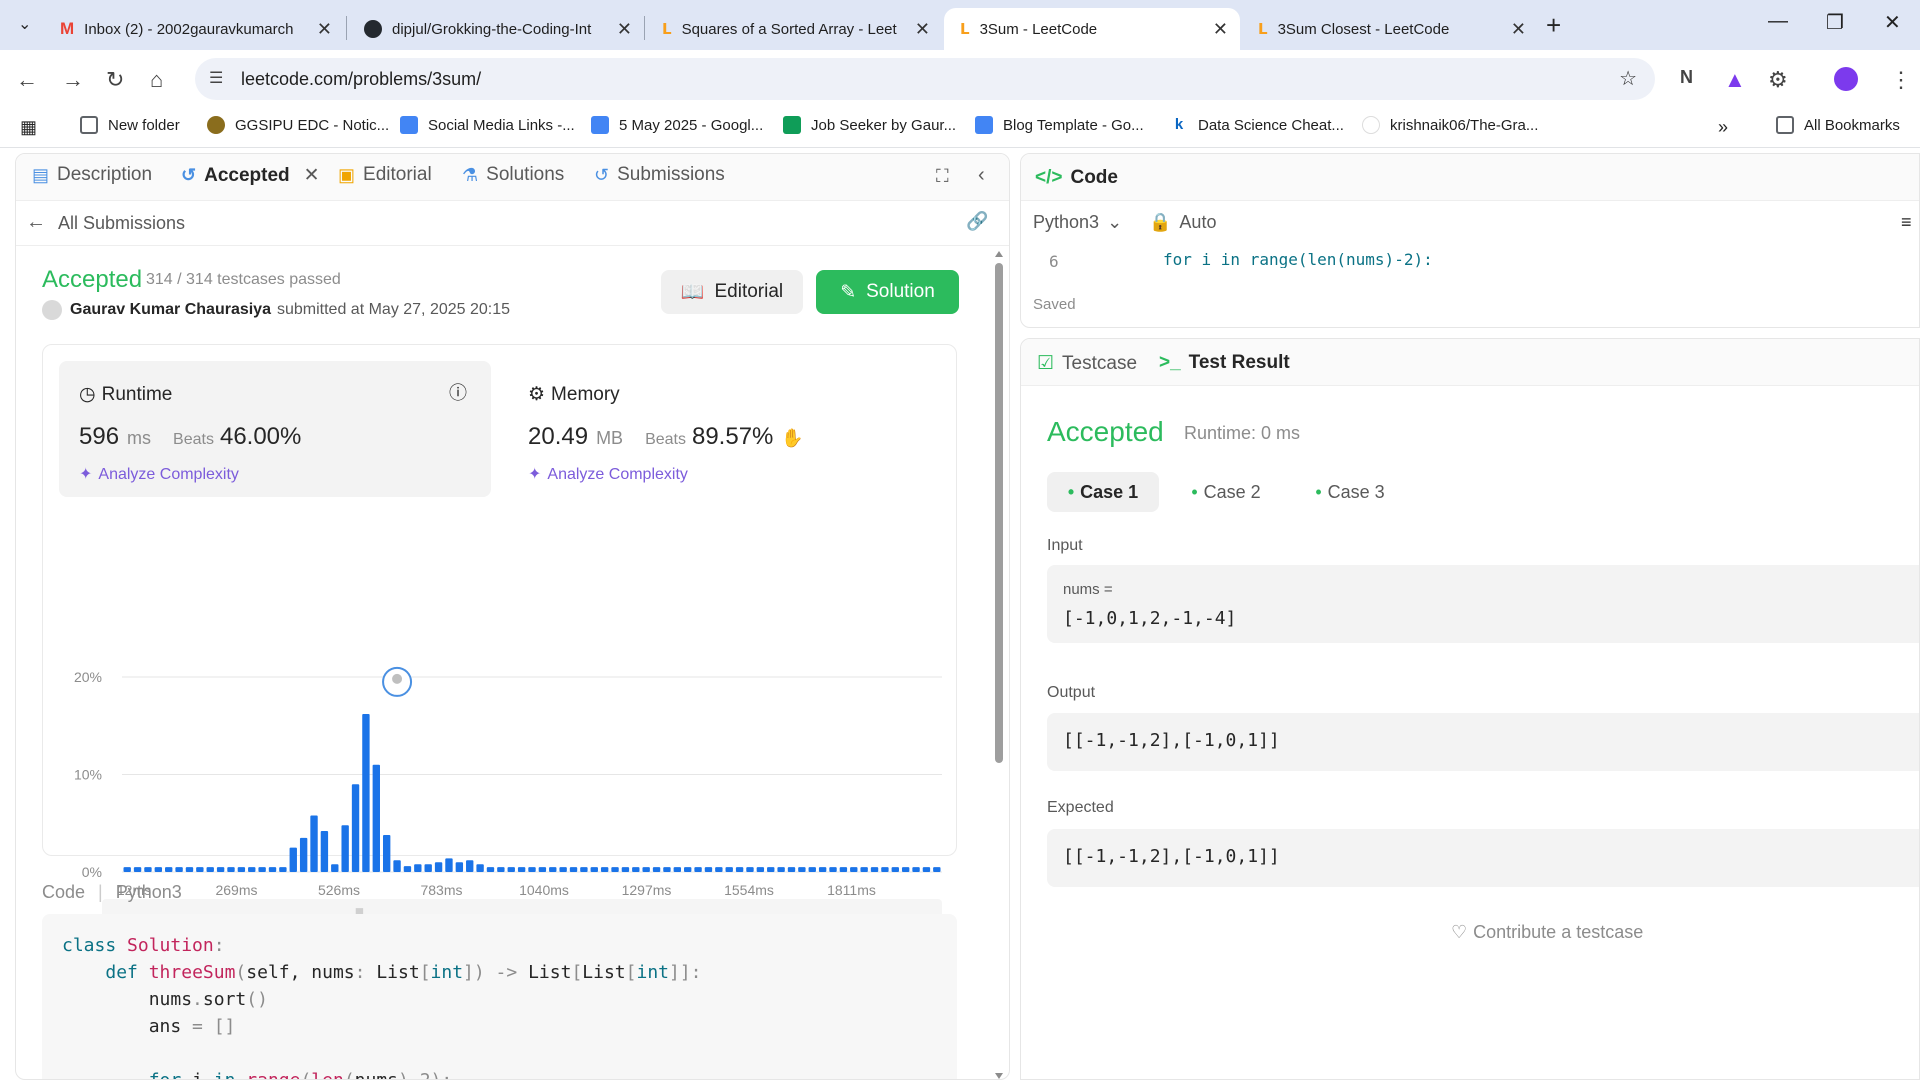 This screenshot has width=1920, height=1080. Describe the element at coordinates (1182, 222) in the screenshot. I see `auto-mode: 🔒 Auto` at that location.